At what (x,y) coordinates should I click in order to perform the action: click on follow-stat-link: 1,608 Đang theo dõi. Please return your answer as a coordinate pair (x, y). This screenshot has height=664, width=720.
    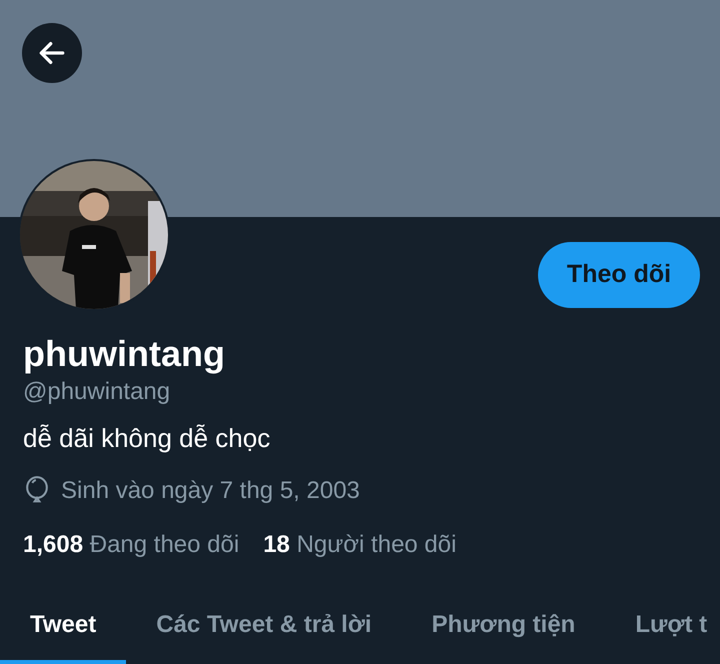
    Looking at the image, I should click on (131, 545).